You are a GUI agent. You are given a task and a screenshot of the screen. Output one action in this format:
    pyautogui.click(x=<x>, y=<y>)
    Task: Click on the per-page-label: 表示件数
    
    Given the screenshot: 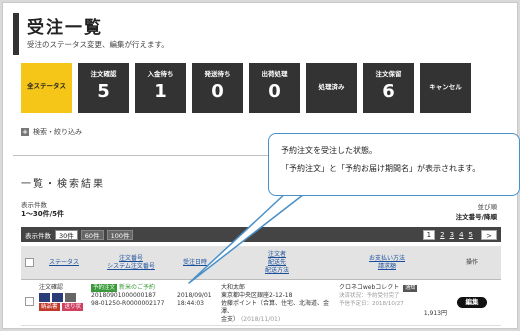 What is the action you would take?
    pyautogui.click(x=38, y=235)
    